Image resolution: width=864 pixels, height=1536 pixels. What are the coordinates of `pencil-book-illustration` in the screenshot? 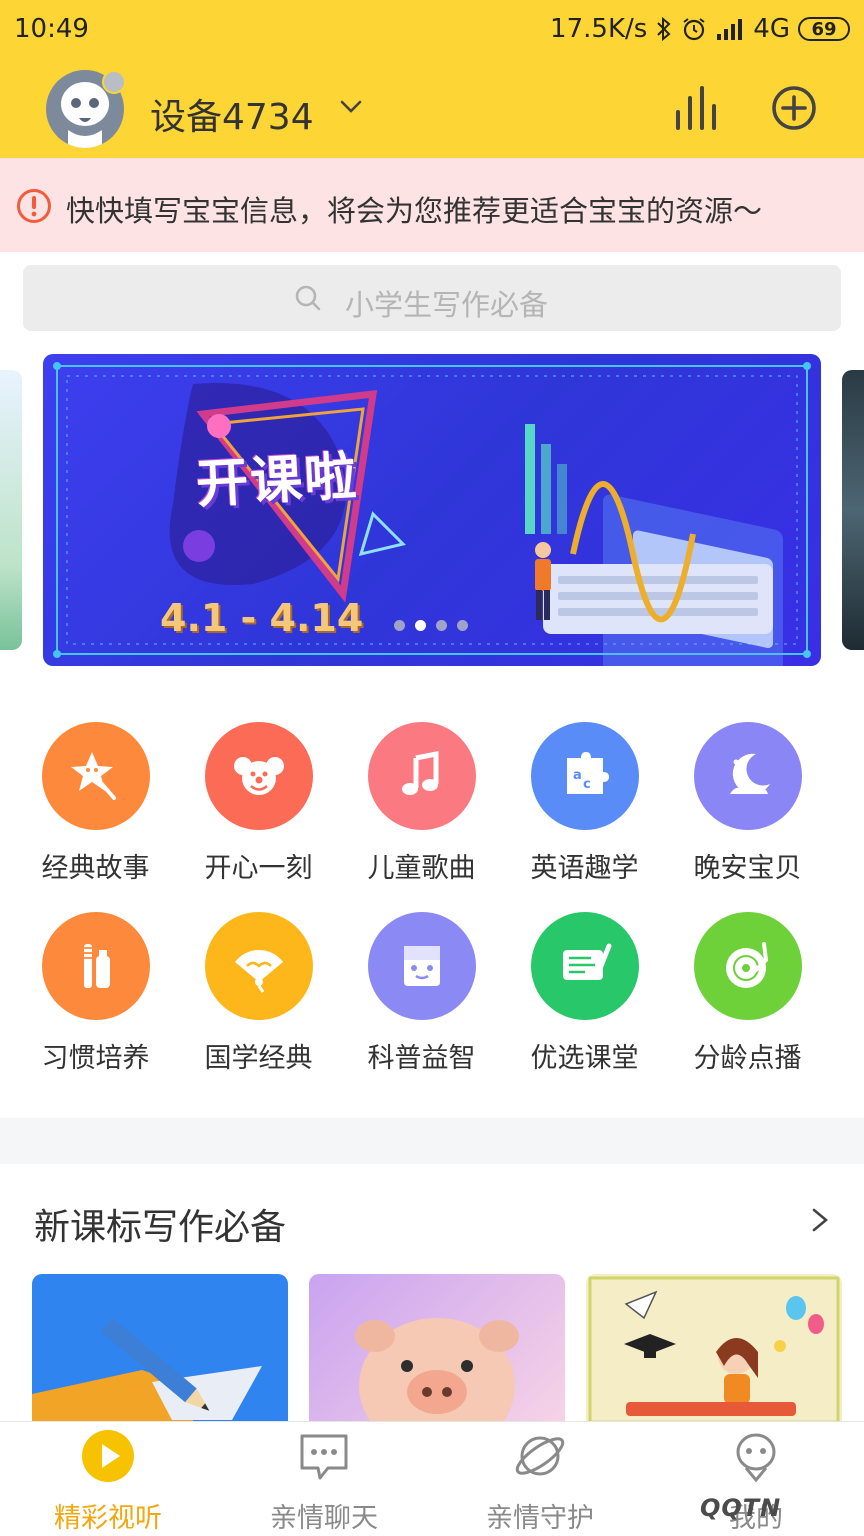 It's located at (147, 1369).